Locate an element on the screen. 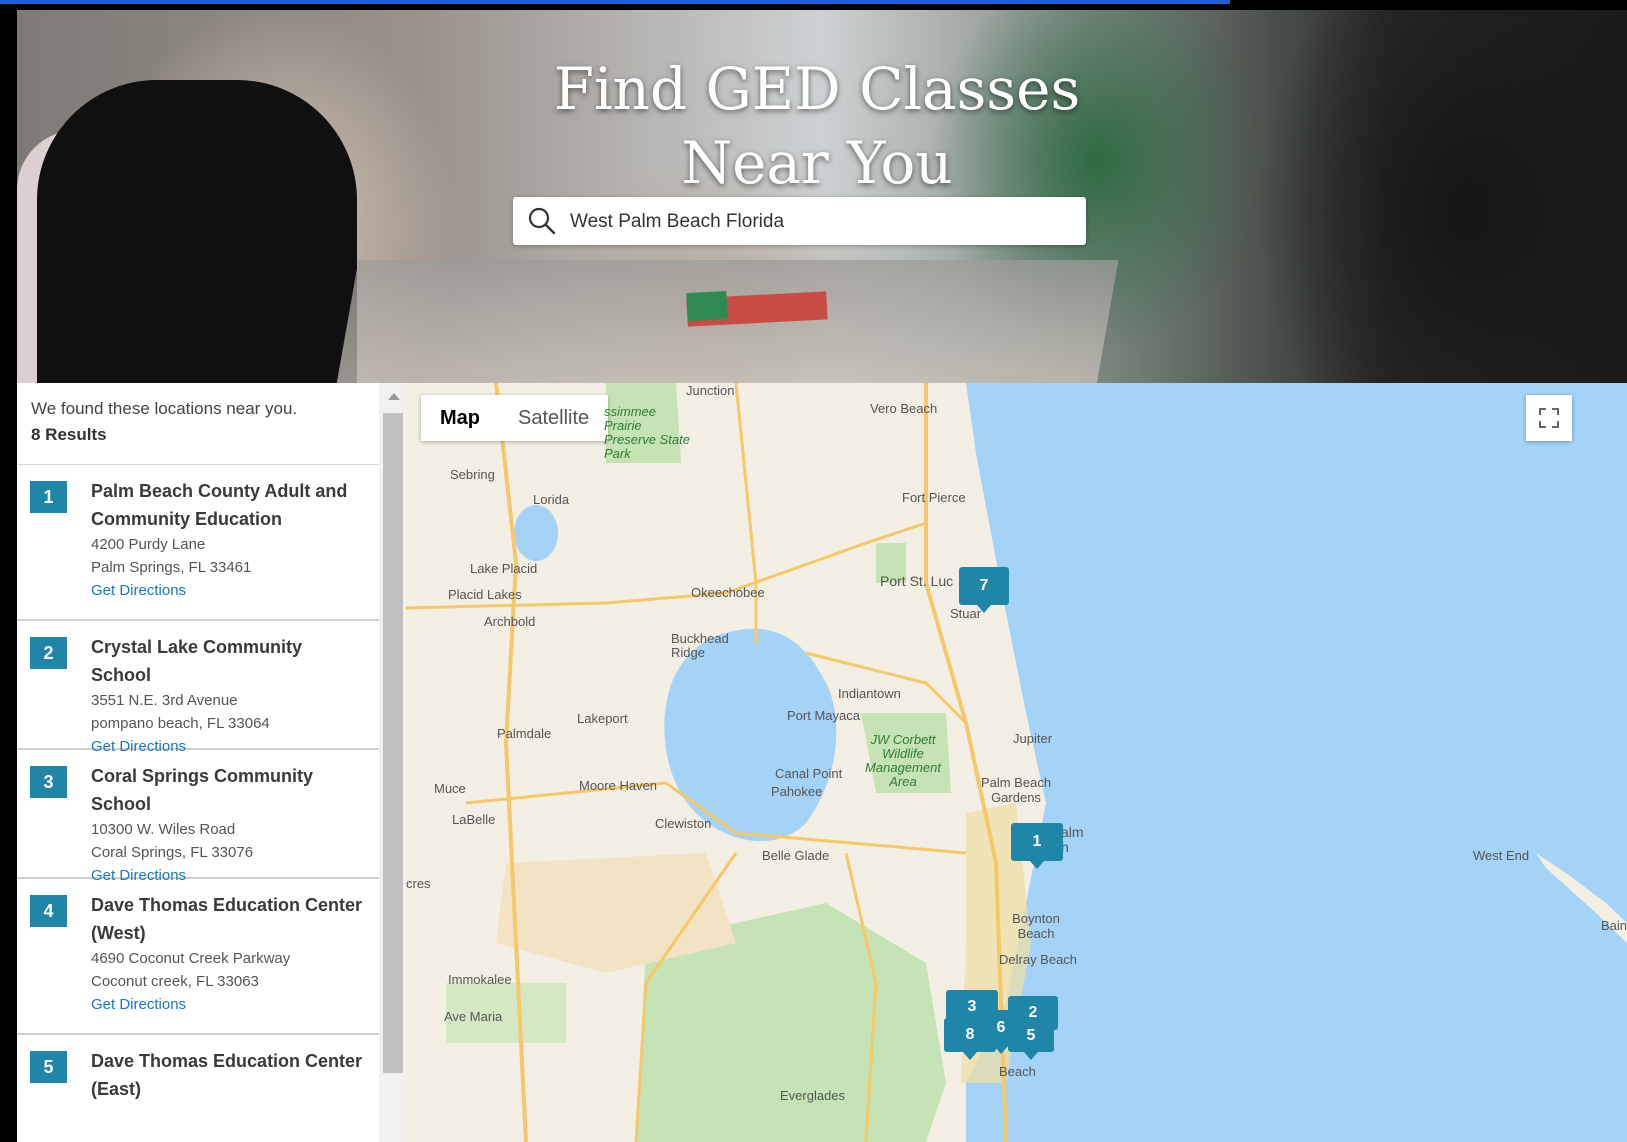  result-address-line2: Coral Springs, FL 33076 is located at coordinates (172, 852).